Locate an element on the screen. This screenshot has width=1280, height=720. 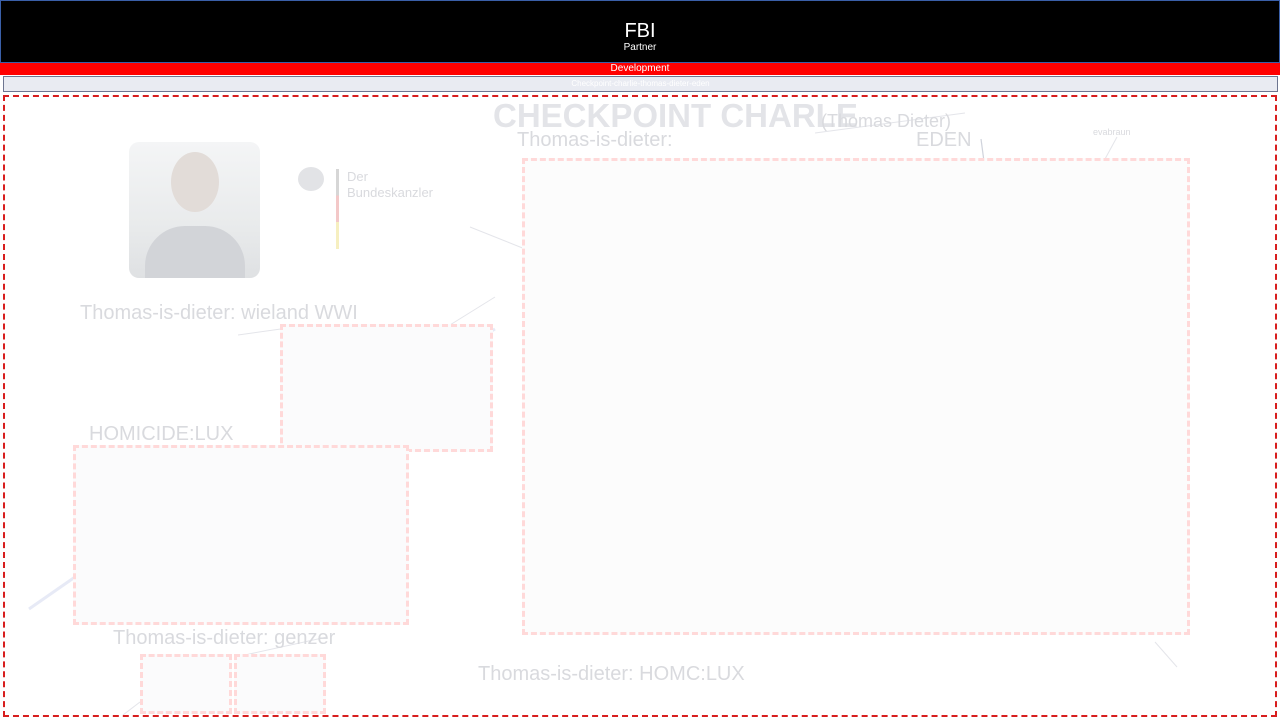
portrait-head is located at coordinates (195, 182).